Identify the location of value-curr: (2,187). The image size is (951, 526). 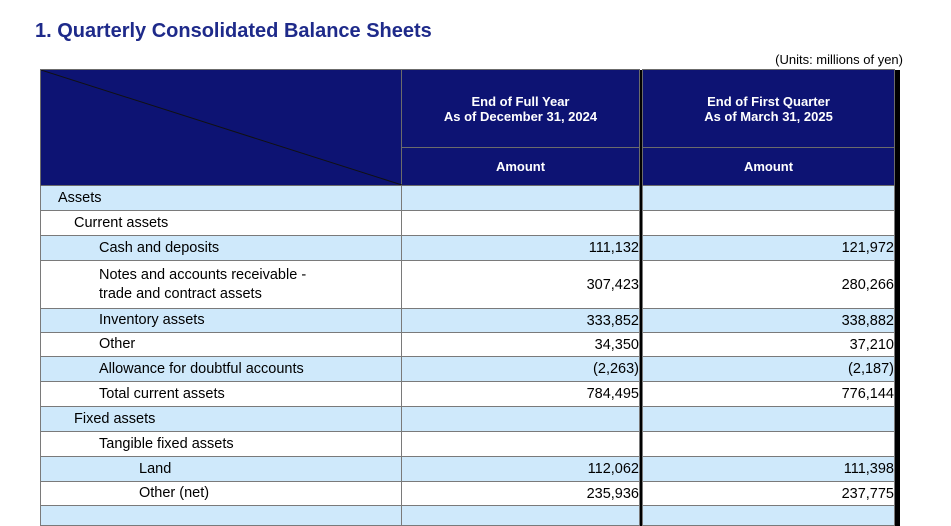
(768, 369).